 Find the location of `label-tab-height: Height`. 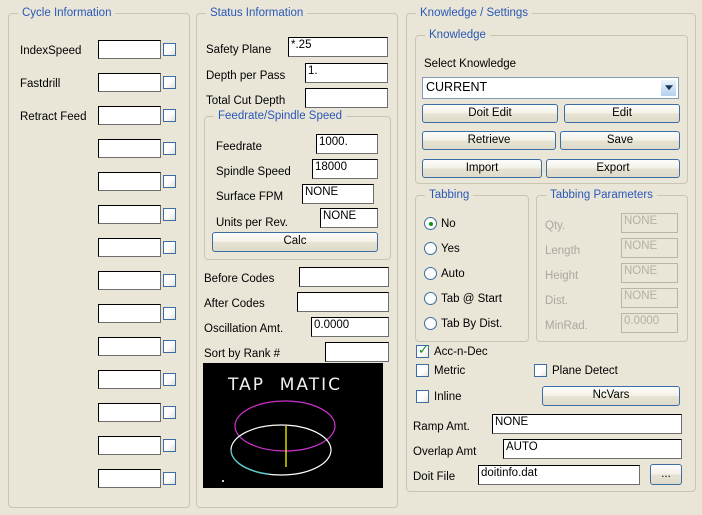

label-tab-height: Height is located at coordinates (562, 276).